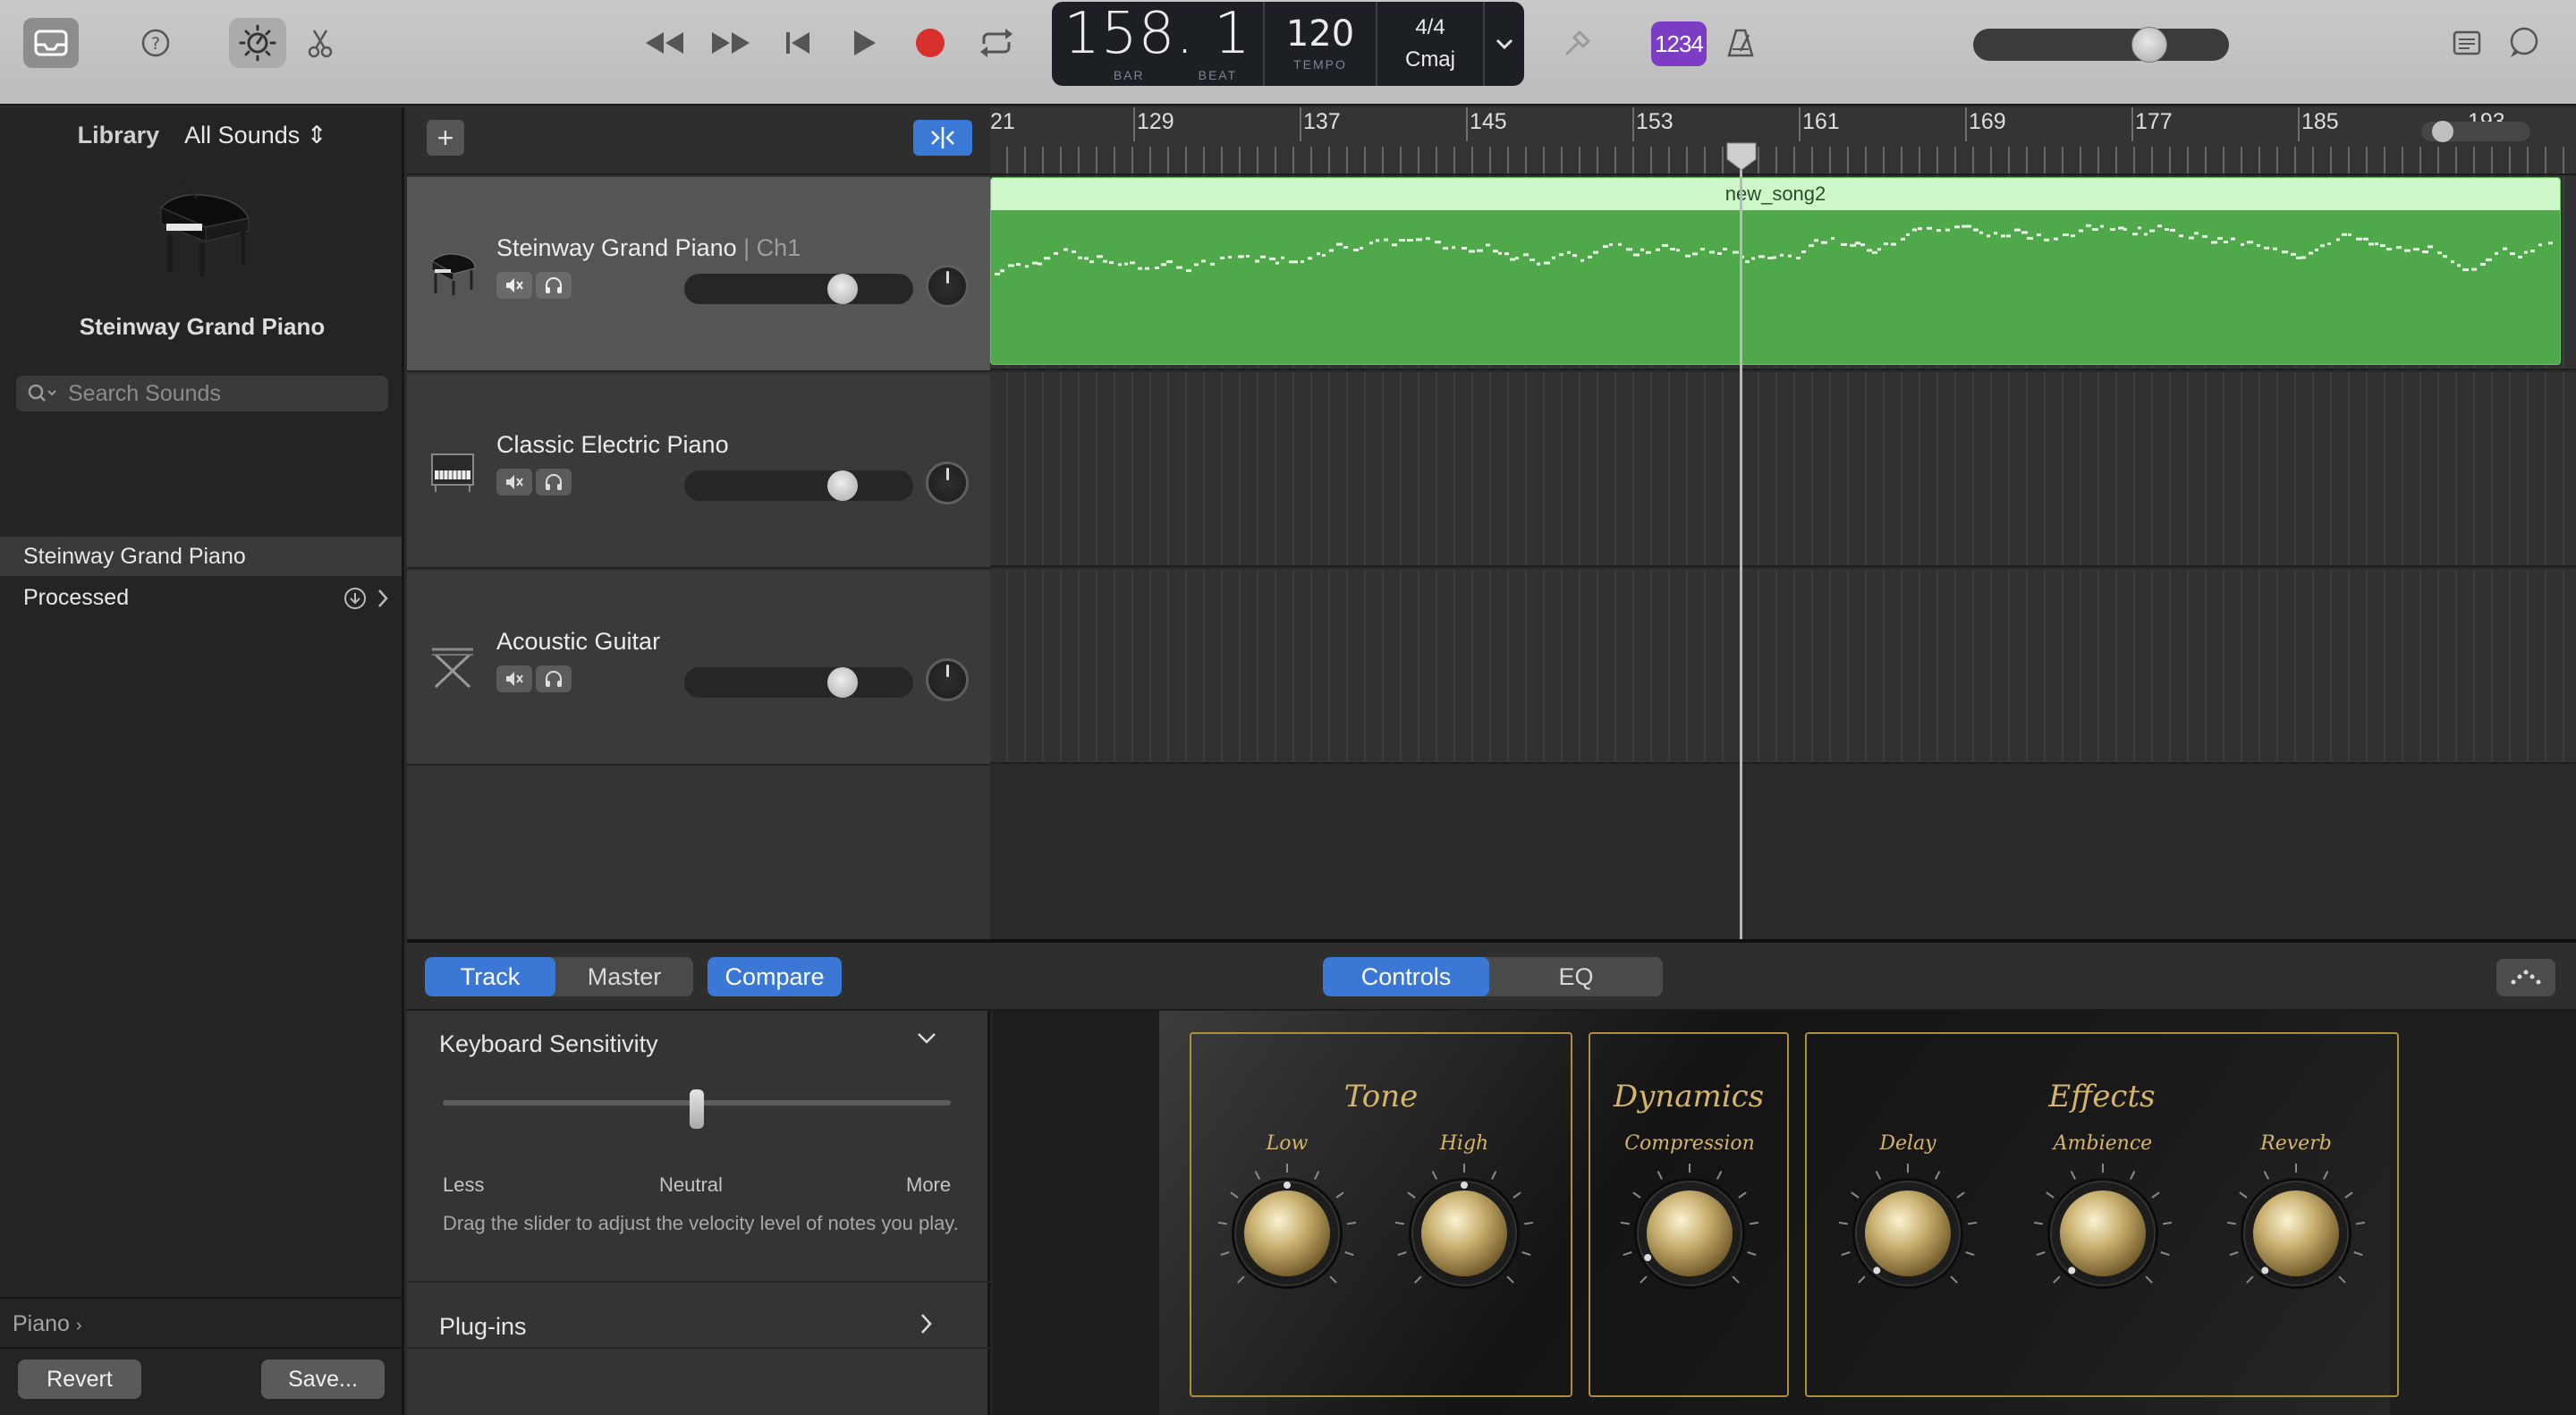 Image resolution: width=2576 pixels, height=1415 pixels. I want to click on library-item-steinway: Steinway Grand Piano, so click(201, 557).